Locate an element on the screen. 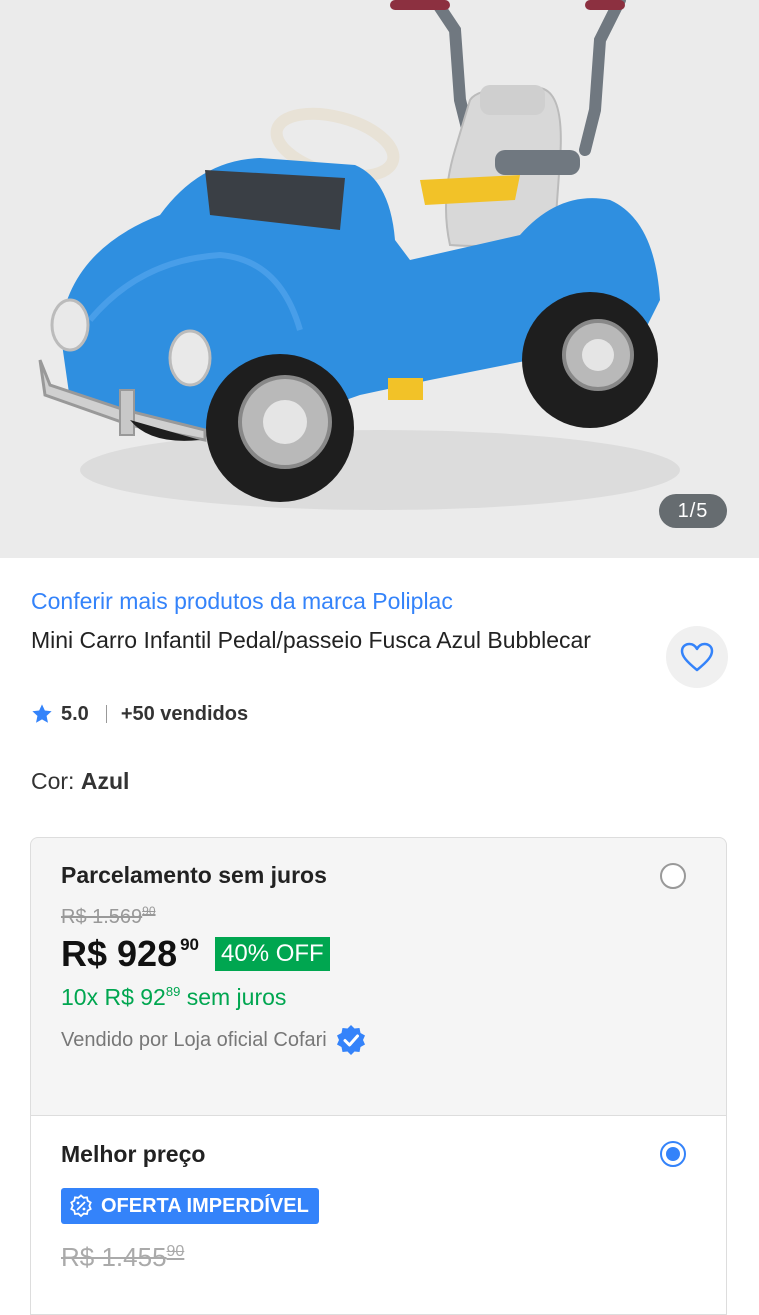 Image resolution: width=759 pixels, height=1315 pixels. original-price: R$ 1.56990 is located at coordinates (108, 916).